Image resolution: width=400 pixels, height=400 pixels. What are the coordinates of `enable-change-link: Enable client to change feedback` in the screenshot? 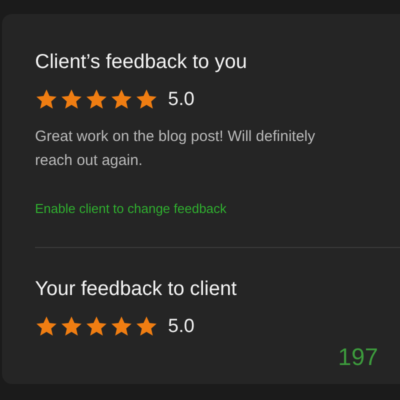 It's located at (131, 208).